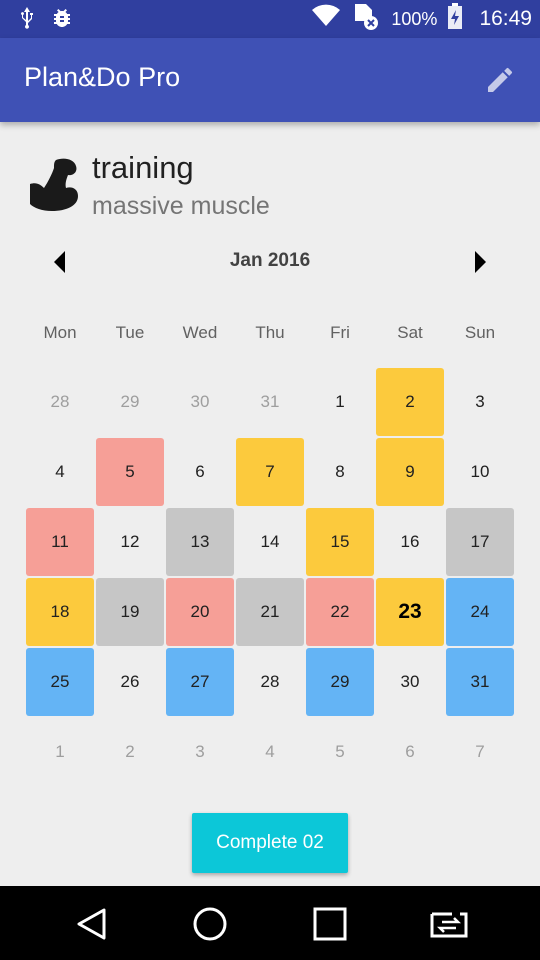  What do you see at coordinates (270, 80) in the screenshot?
I see `app-bar: Plan&Do Pro` at bounding box center [270, 80].